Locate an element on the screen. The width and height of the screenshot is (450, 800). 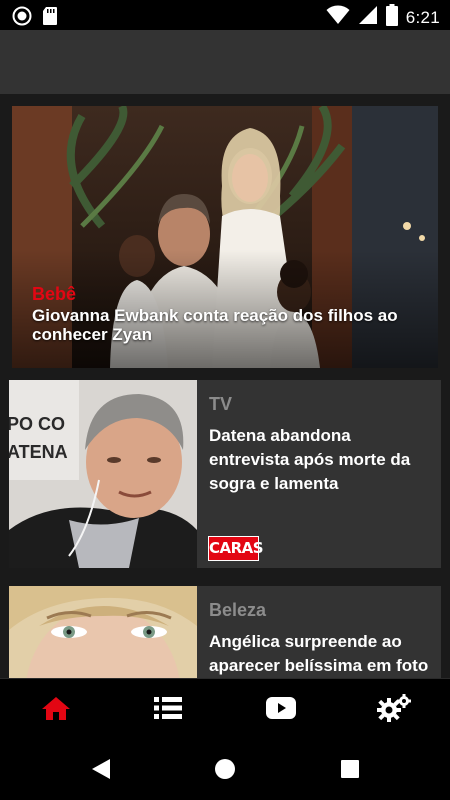
backdrop-text-2: ATENA is located at coordinates (38, 452).